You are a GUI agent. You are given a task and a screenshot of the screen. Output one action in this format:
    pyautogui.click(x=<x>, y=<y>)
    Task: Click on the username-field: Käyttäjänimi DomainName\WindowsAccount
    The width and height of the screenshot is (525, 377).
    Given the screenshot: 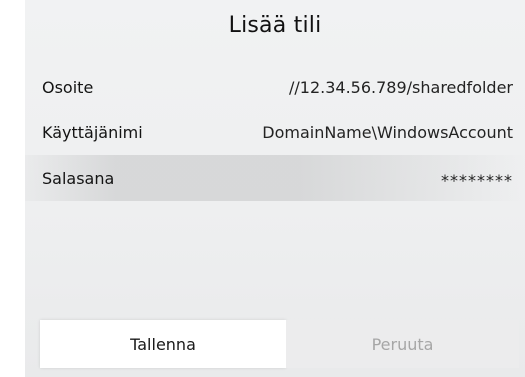 What is the action you would take?
    pyautogui.click(x=275, y=132)
    